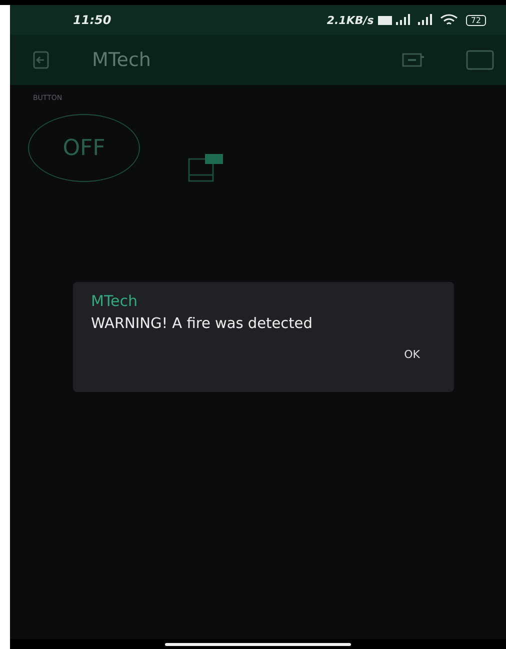  I want to click on square-icon, so click(480, 60).